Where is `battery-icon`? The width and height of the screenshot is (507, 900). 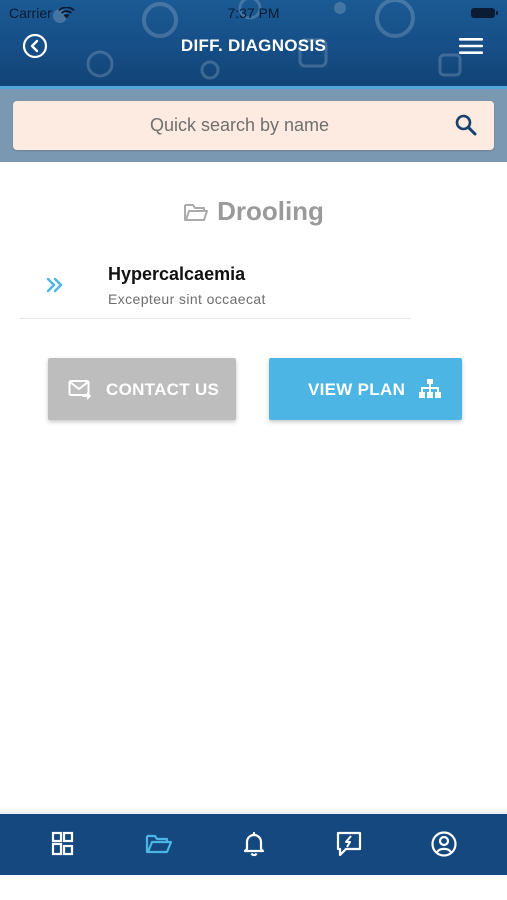
battery-icon is located at coordinates (484, 13).